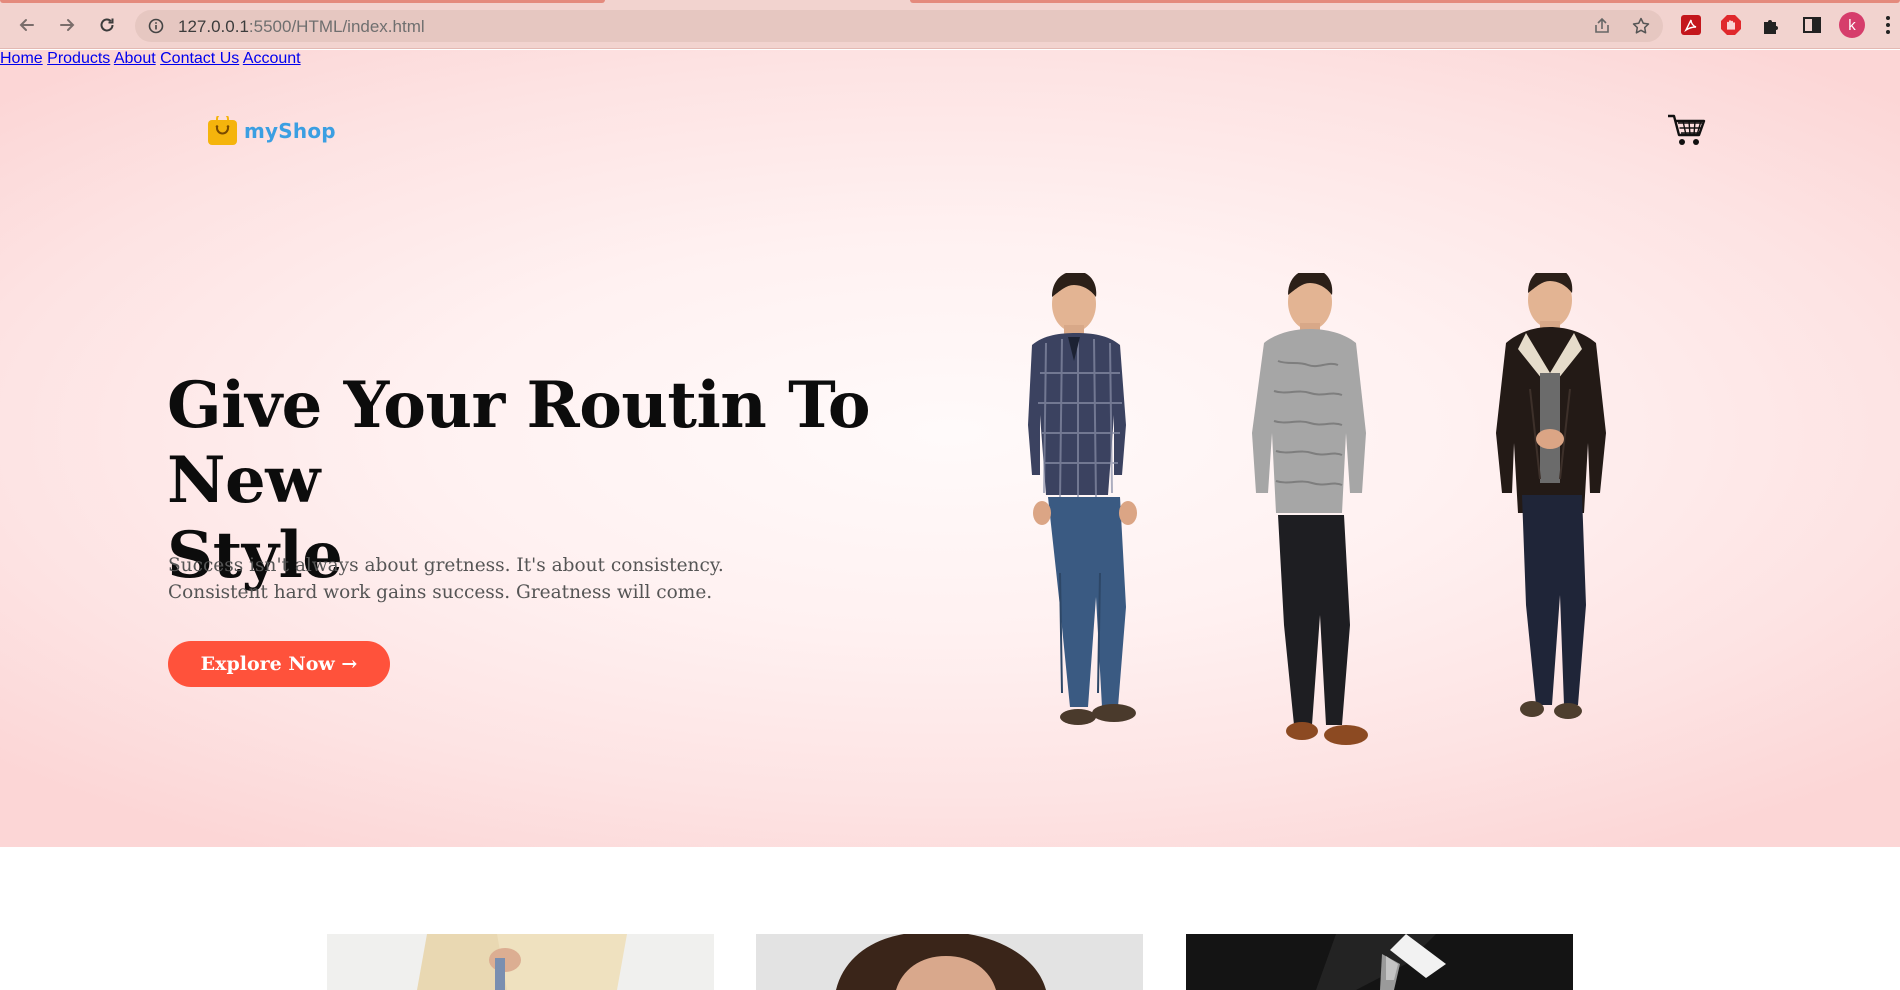 Image resolution: width=1900 pixels, height=990 pixels. I want to click on info-icon, so click(156, 26).